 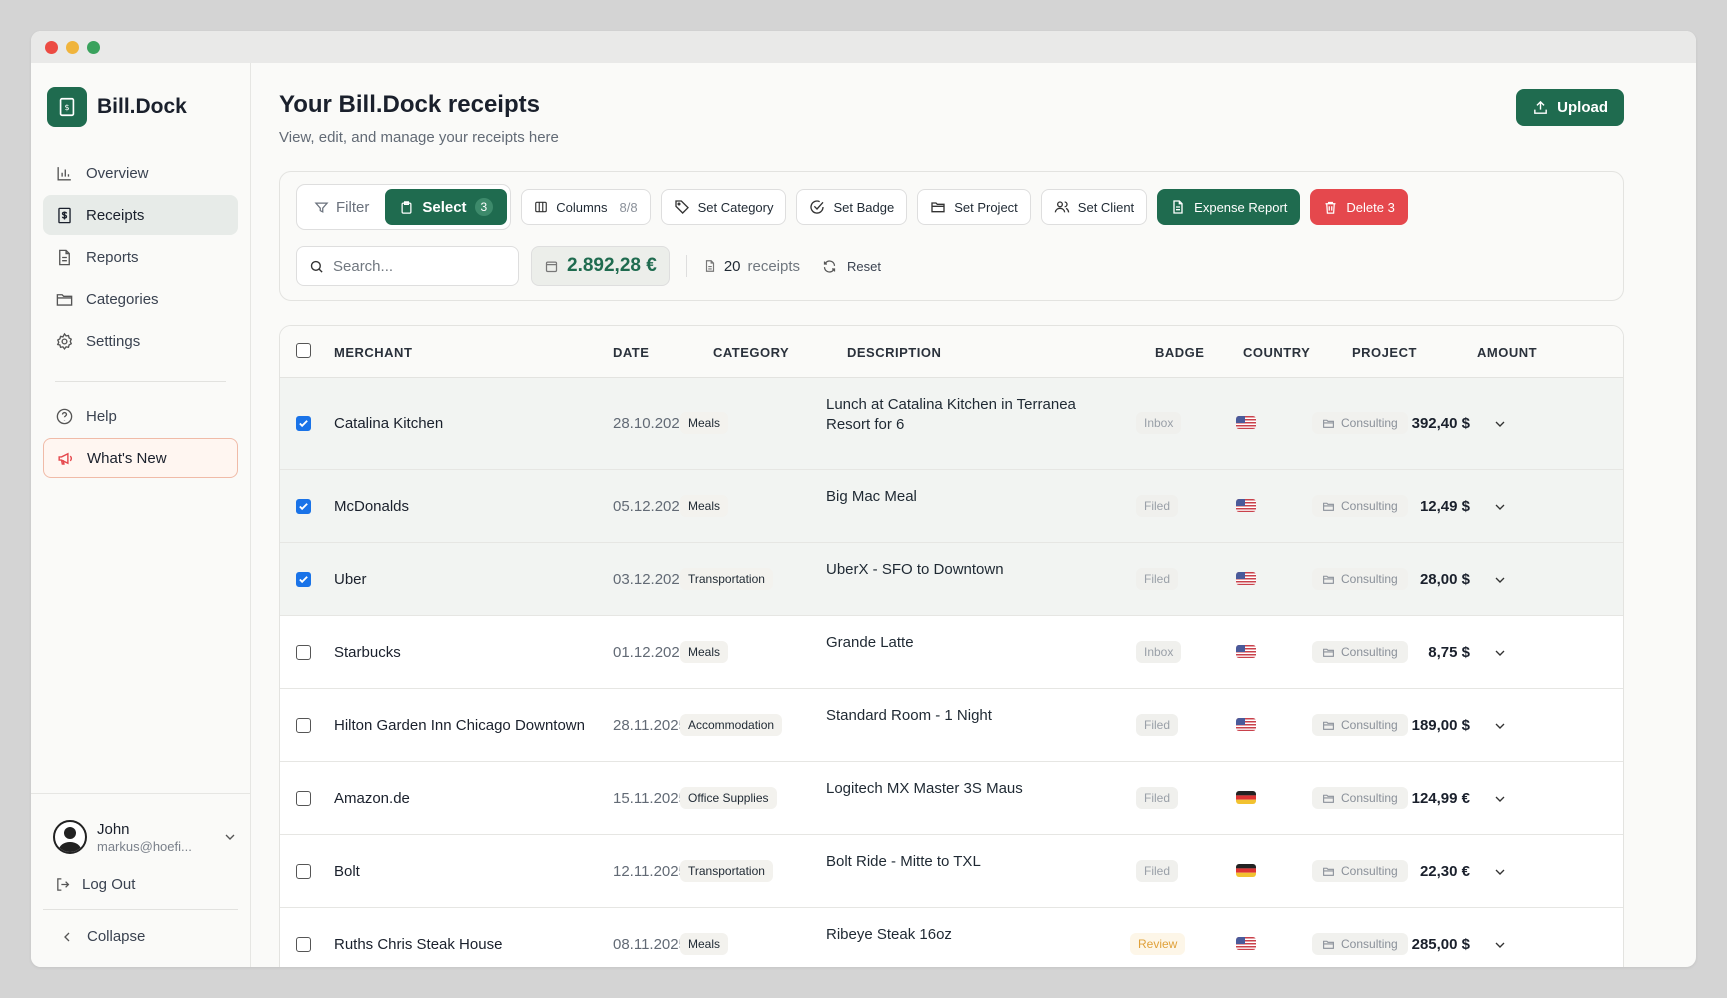 I want to click on set-project-button: Set Project, so click(x=974, y=207).